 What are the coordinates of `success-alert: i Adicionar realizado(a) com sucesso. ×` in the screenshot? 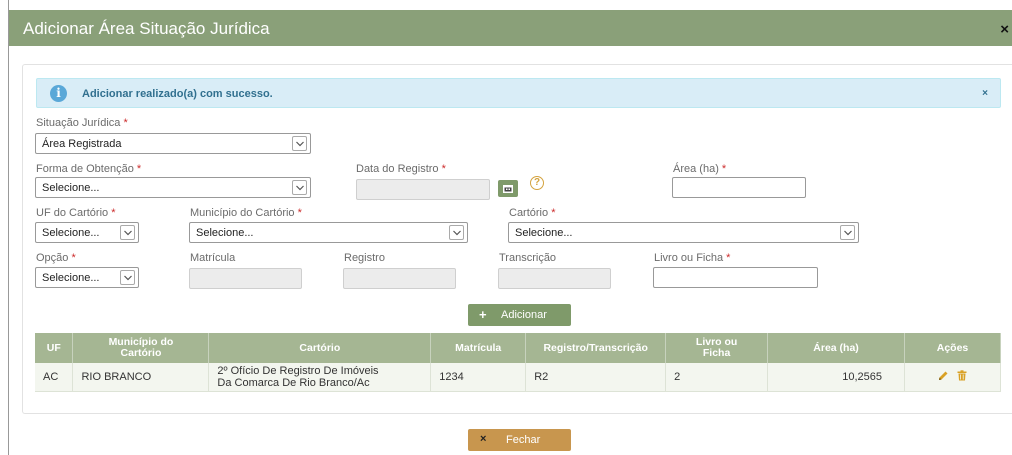 It's located at (518, 93).